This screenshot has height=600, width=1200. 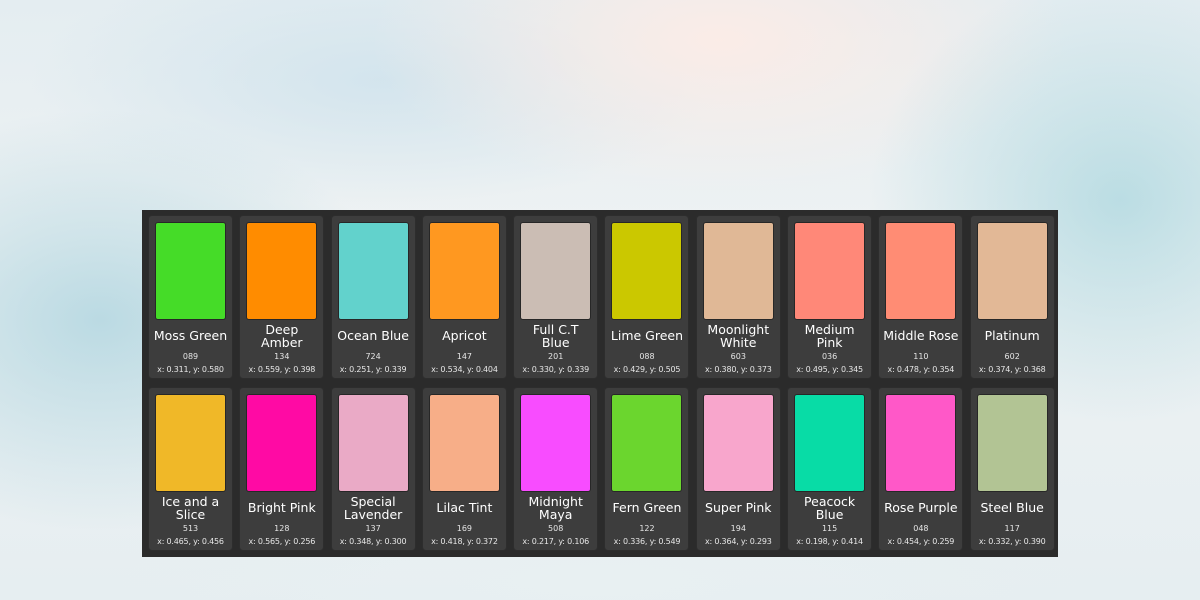 I want to click on swatch-code: 603, so click(x=738, y=356).